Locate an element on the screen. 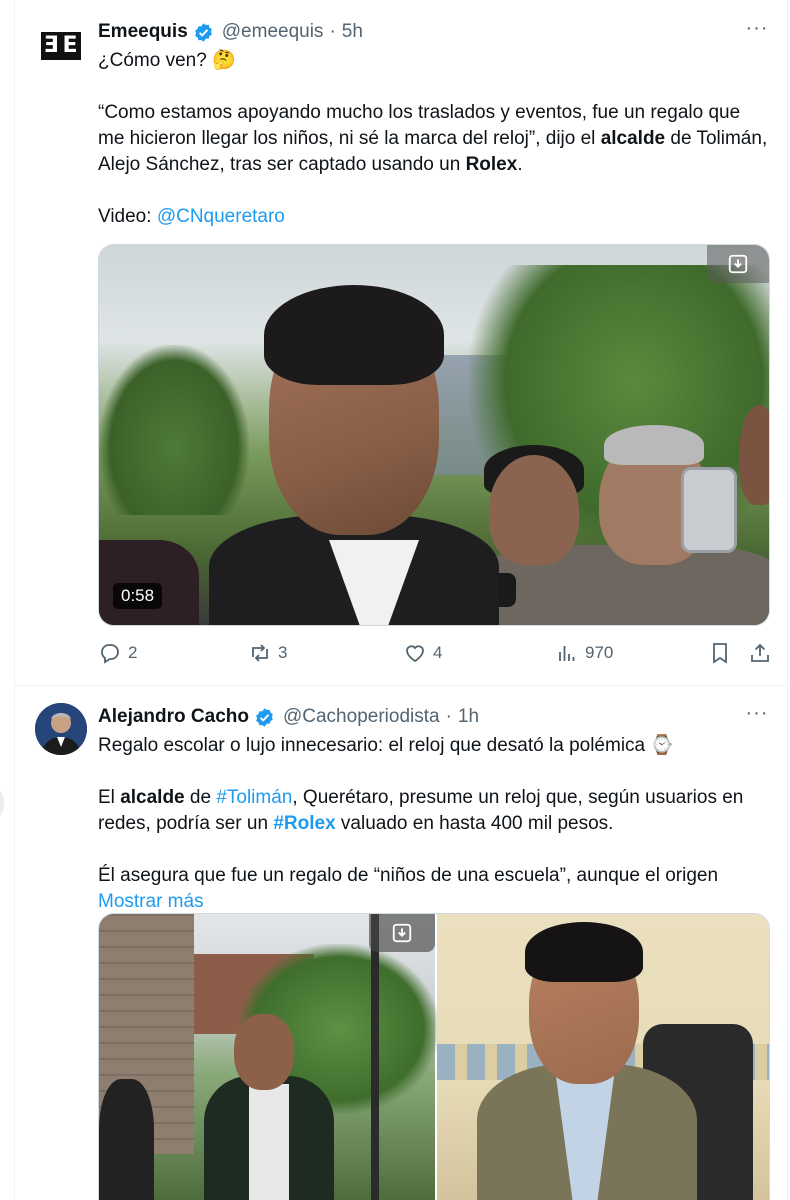  repost-count: 3 is located at coordinates (283, 652).